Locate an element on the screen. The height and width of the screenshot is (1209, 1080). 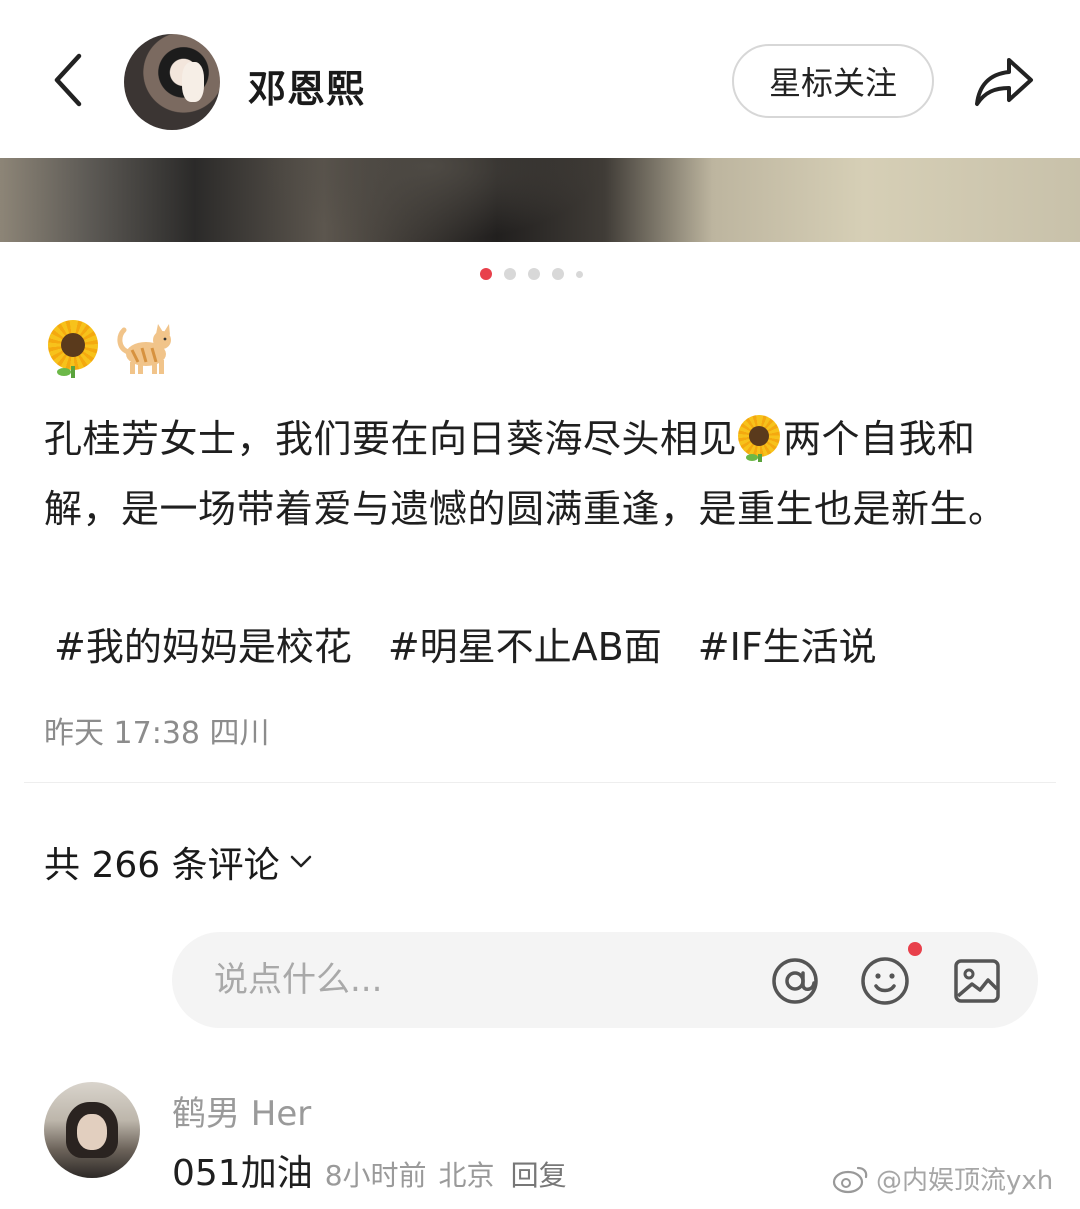
divider is located at coordinates (540, 782).